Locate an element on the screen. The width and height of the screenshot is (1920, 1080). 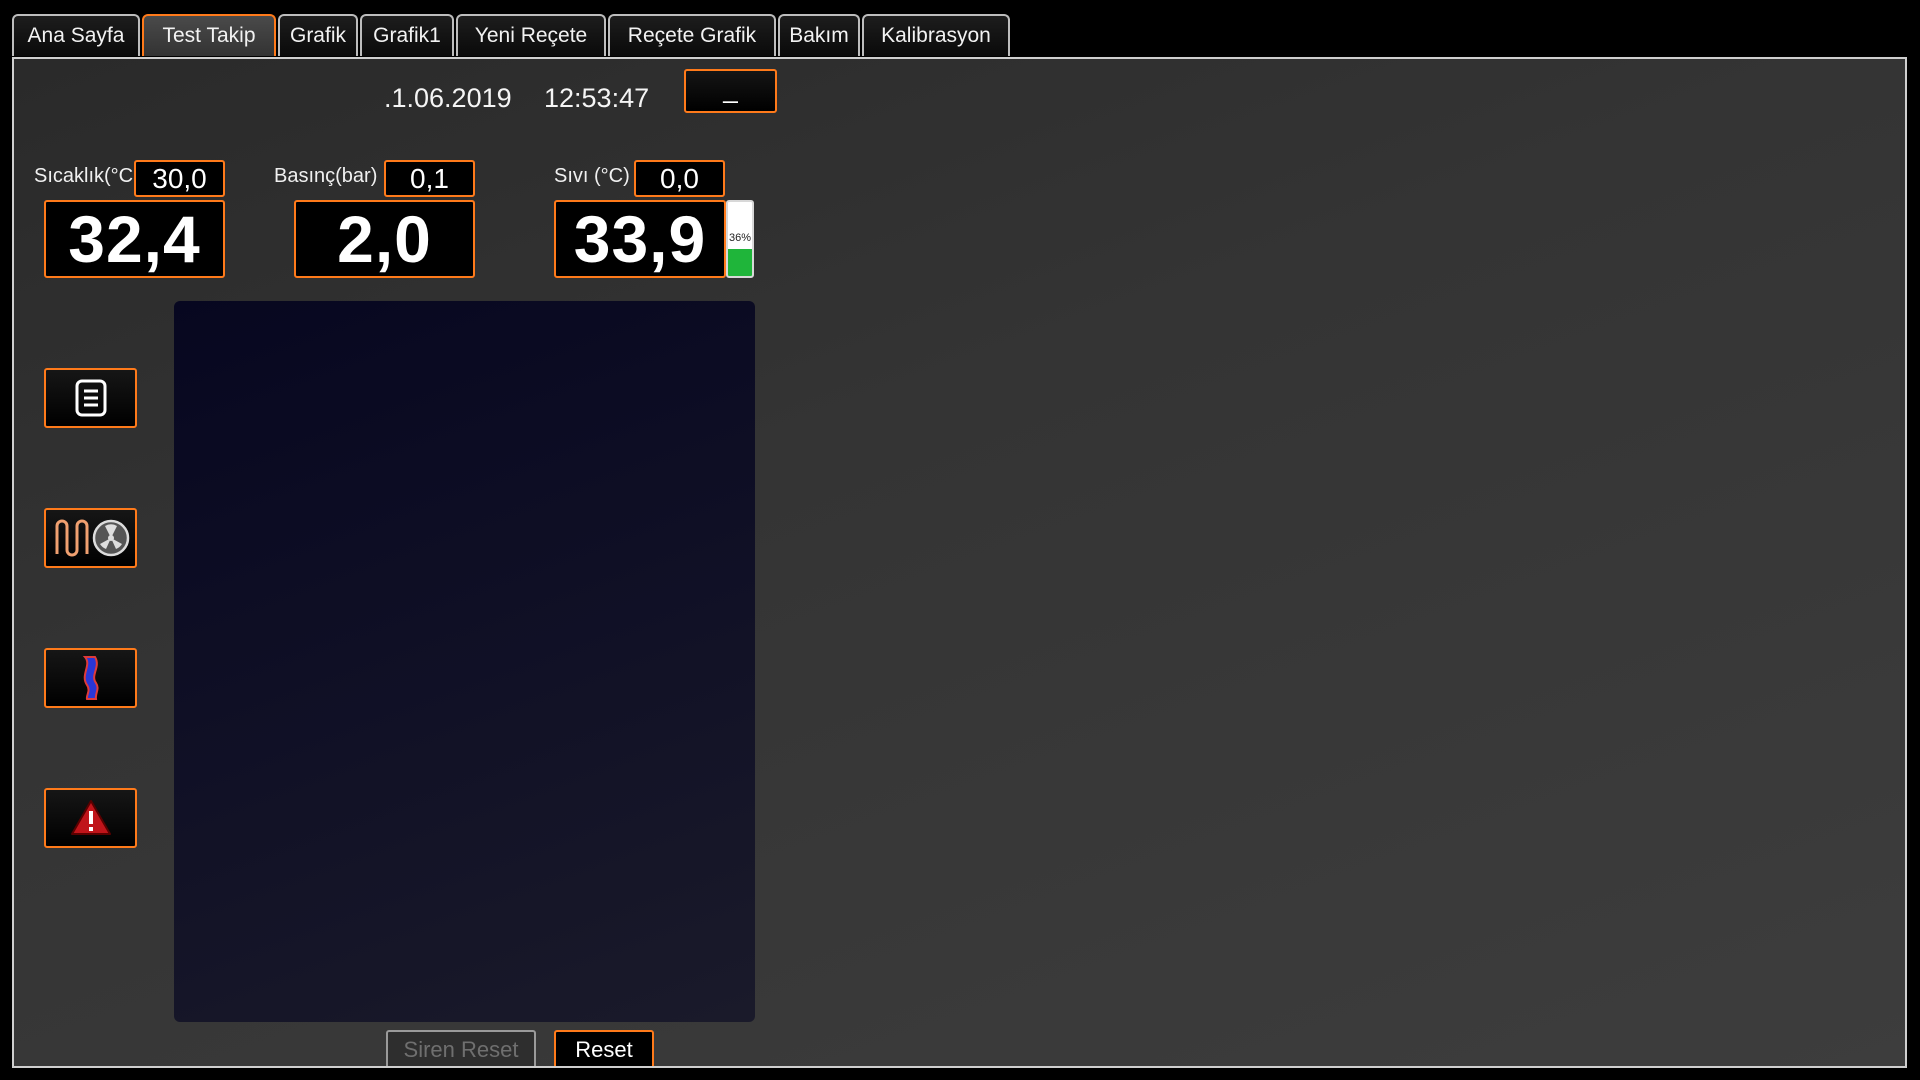
liquid-setpoint-field: 0,0 is located at coordinates (679, 178).